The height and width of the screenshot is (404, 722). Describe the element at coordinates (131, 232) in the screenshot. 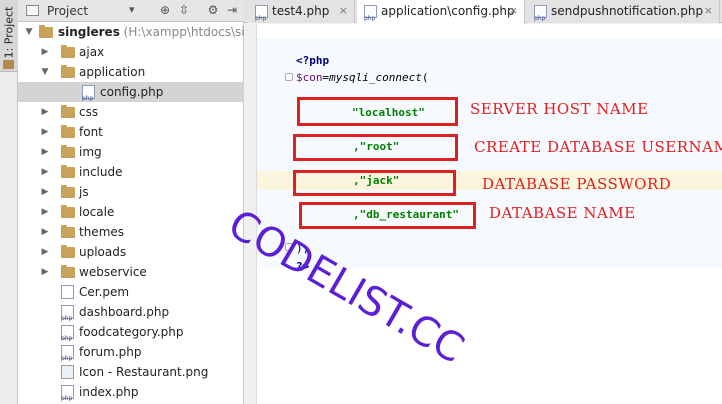

I see `tree-folder-themes: ▶ themes` at that location.